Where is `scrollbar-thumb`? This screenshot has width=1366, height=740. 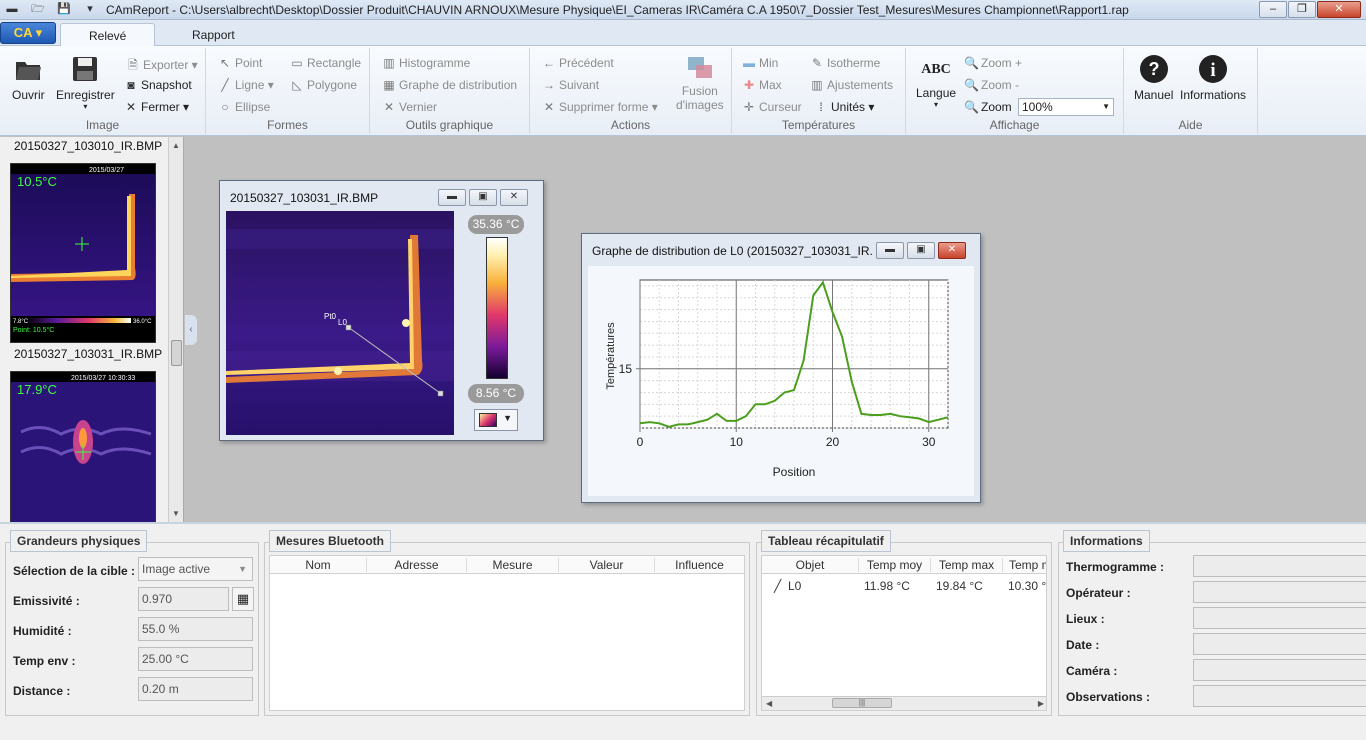
scrollbar-thumb is located at coordinates (176, 353).